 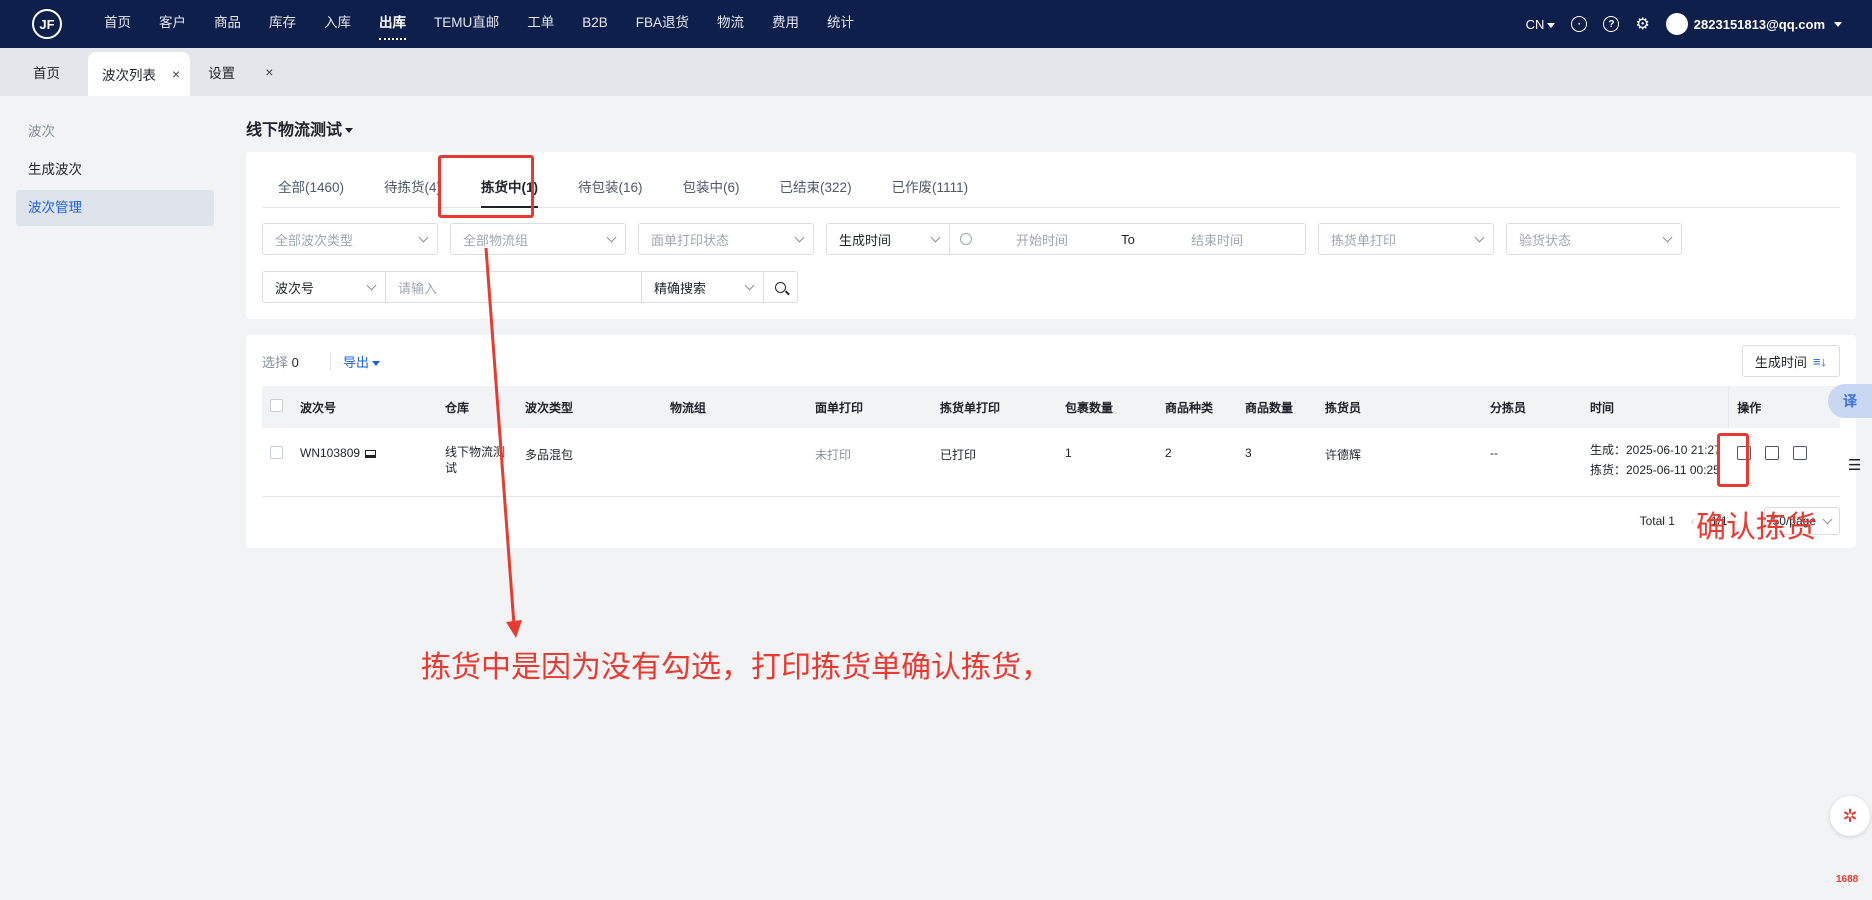 What do you see at coordinates (1850, 401) in the screenshot?
I see `translate-button: 译` at bounding box center [1850, 401].